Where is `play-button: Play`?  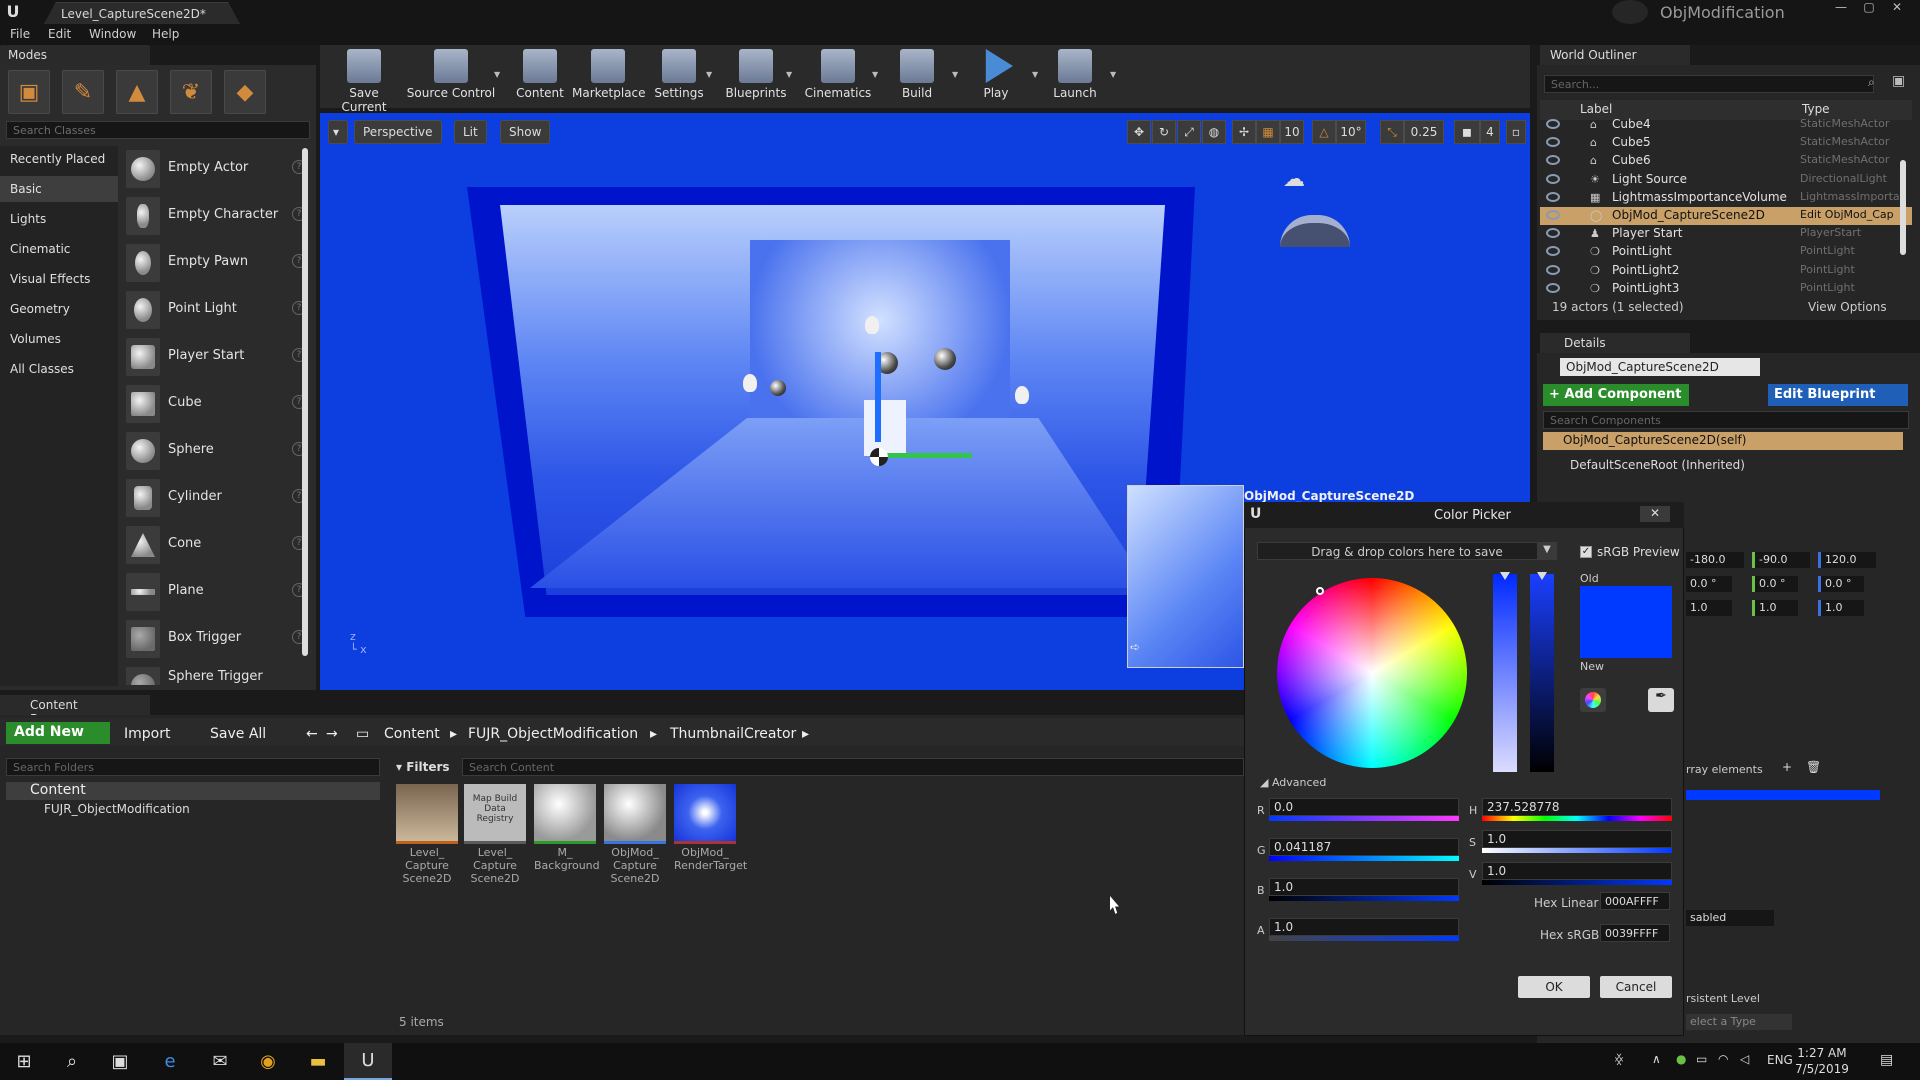
play-button: Play is located at coordinates (996, 76).